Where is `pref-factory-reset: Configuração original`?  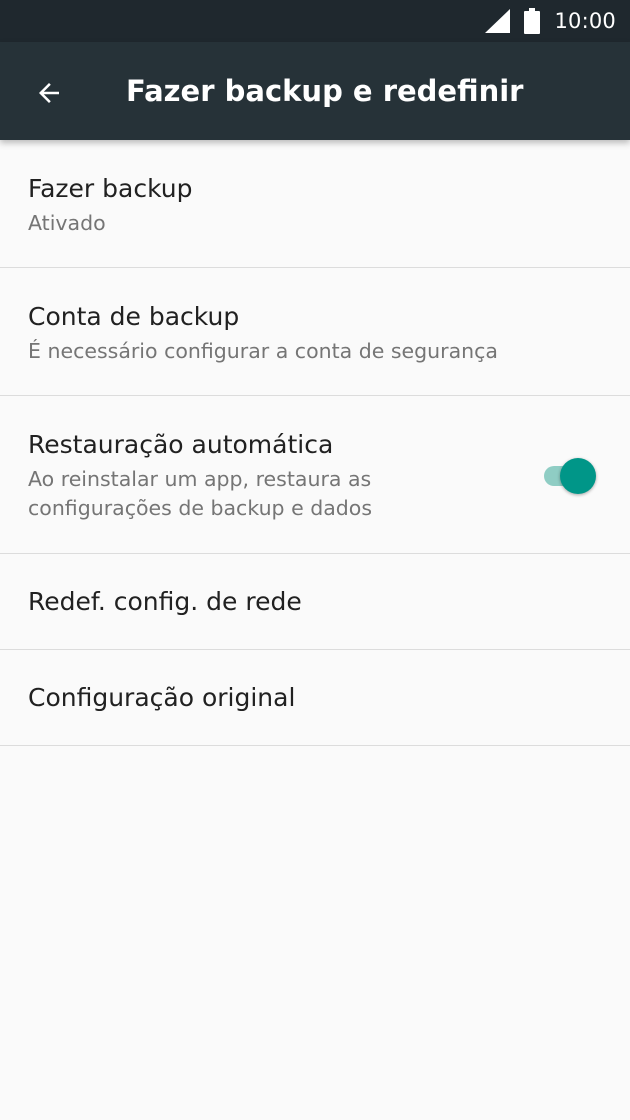 pref-factory-reset: Configuração original is located at coordinates (315, 698).